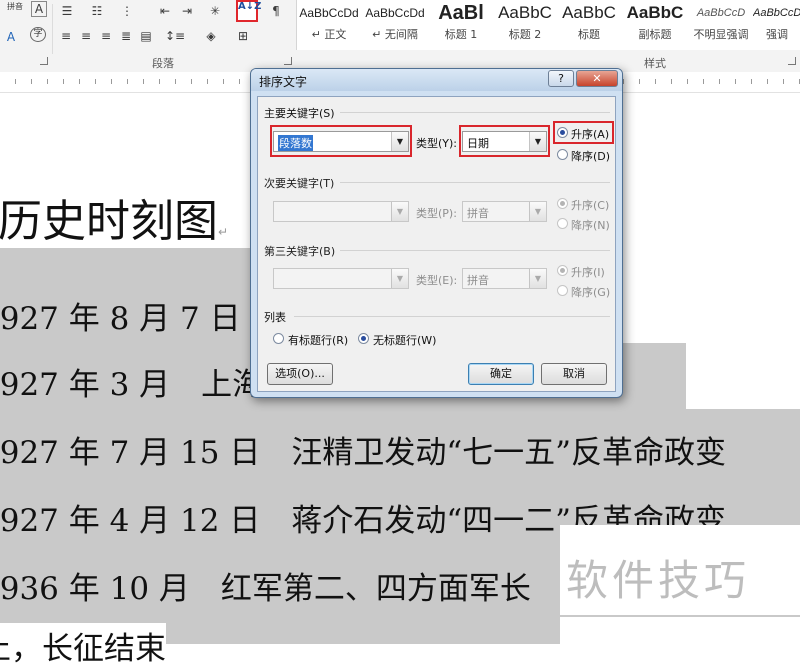 The width and height of the screenshot is (800, 668). What do you see at coordinates (11, 37) in the screenshot?
I see `text-effects-icon: A` at bounding box center [11, 37].